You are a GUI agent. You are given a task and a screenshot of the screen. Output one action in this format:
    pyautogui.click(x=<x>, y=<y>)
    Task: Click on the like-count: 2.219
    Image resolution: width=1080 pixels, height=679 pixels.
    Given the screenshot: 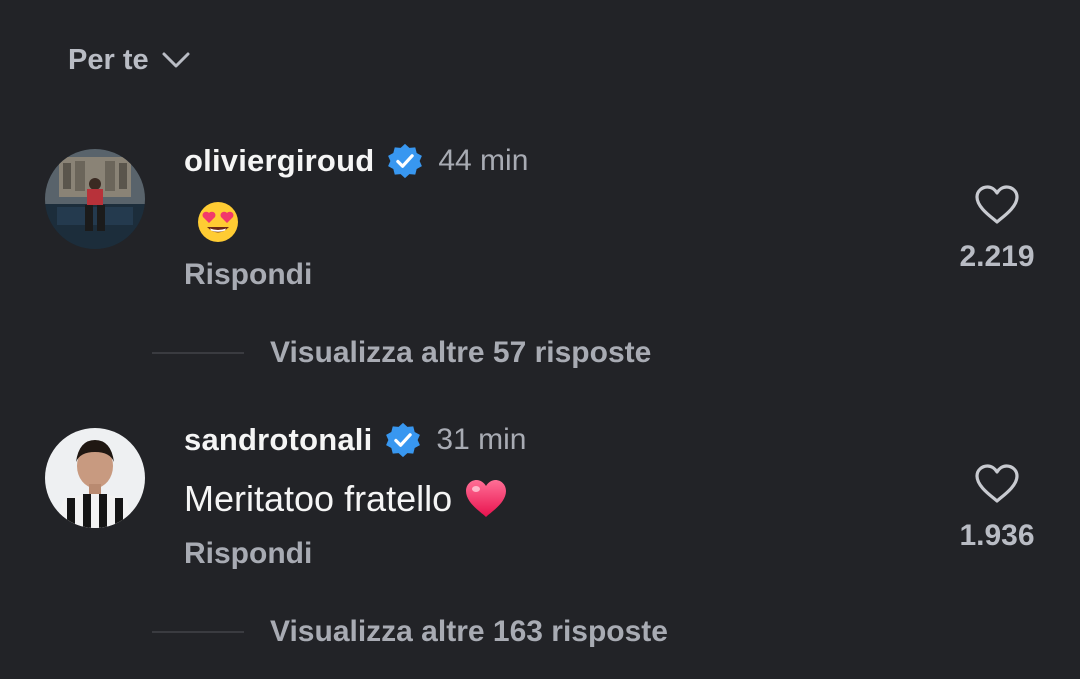 What is the action you would take?
    pyautogui.click(x=997, y=256)
    